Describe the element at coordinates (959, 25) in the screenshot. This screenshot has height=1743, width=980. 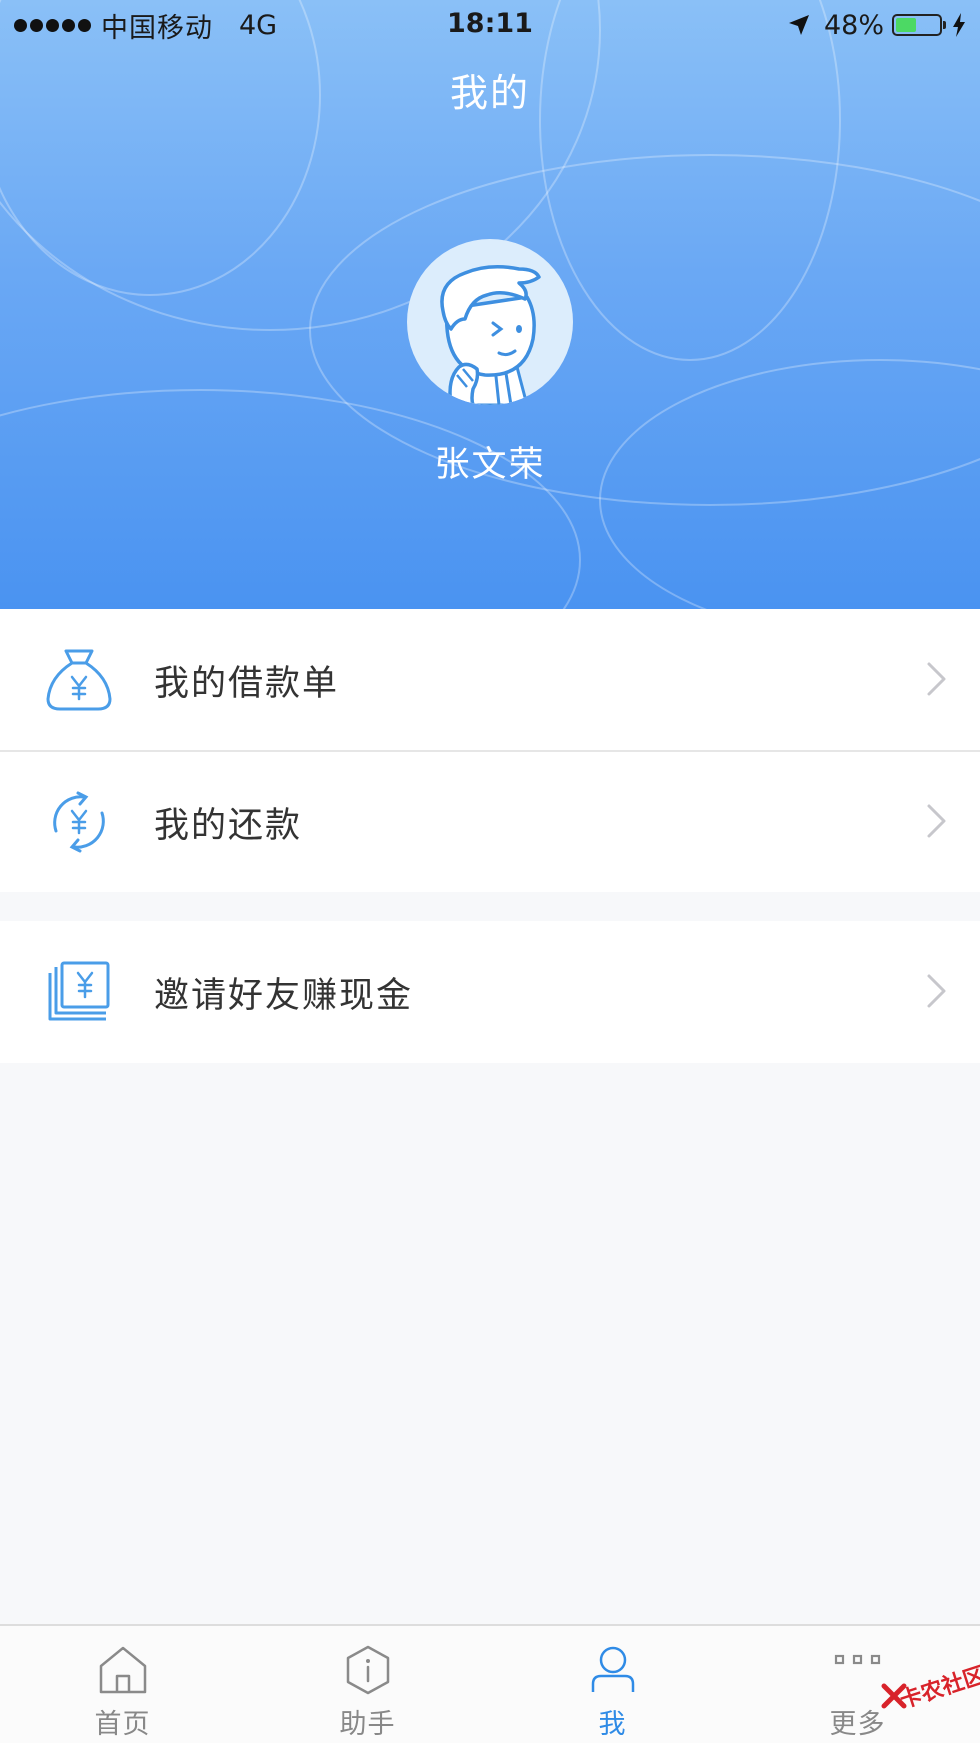
I see `charging-bolt-icon` at that location.